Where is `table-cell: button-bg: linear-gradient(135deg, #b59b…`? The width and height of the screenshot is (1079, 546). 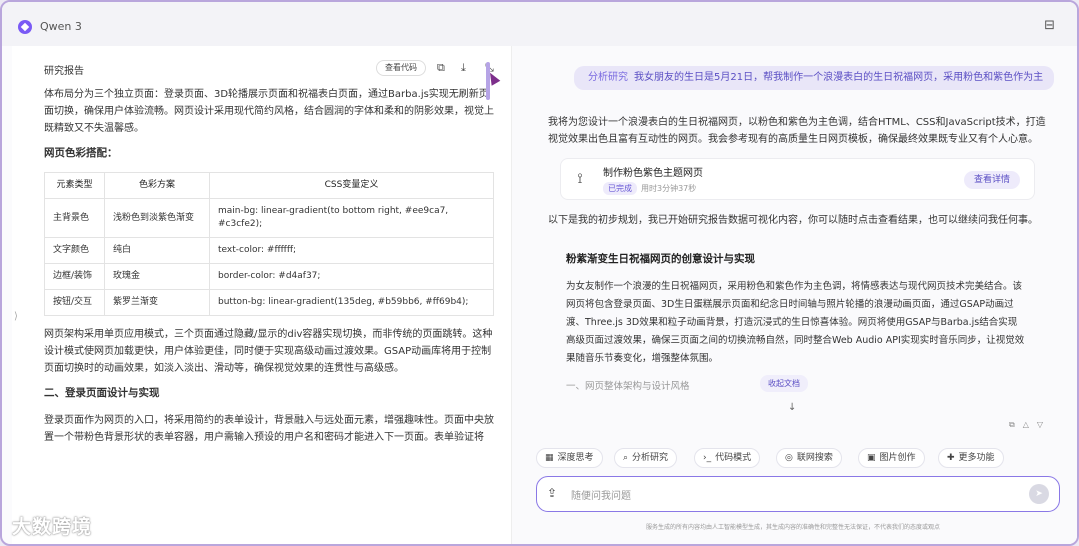 table-cell: button-bg: linear-gradient(135deg, #b59b… is located at coordinates (351, 302).